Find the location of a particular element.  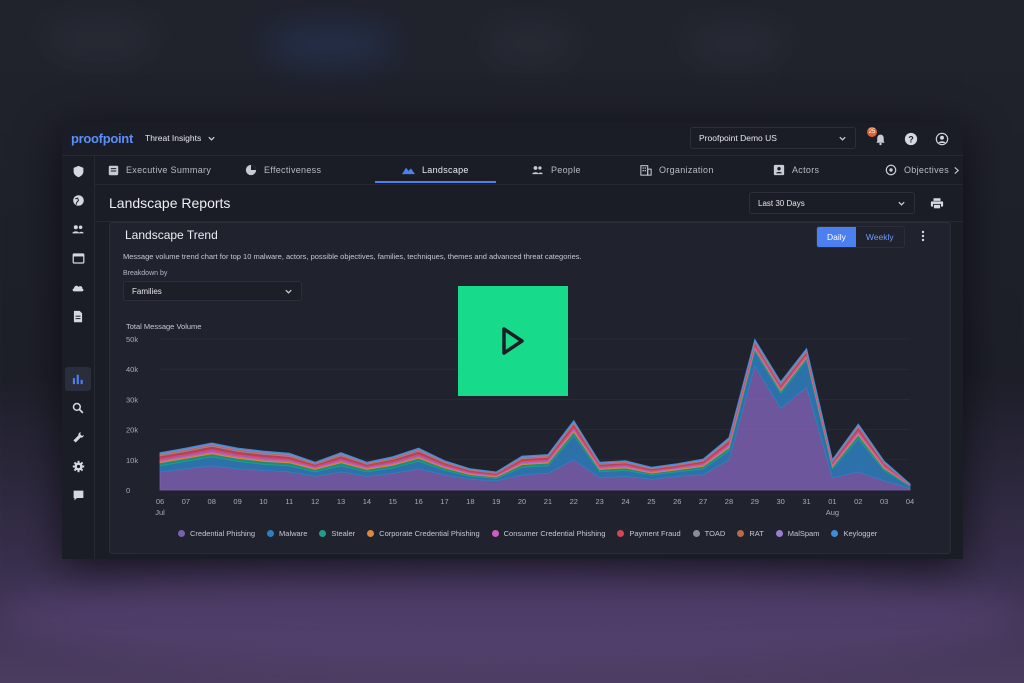

granularity-toggle: Daily Weekly is located at coordinates (860, 237).